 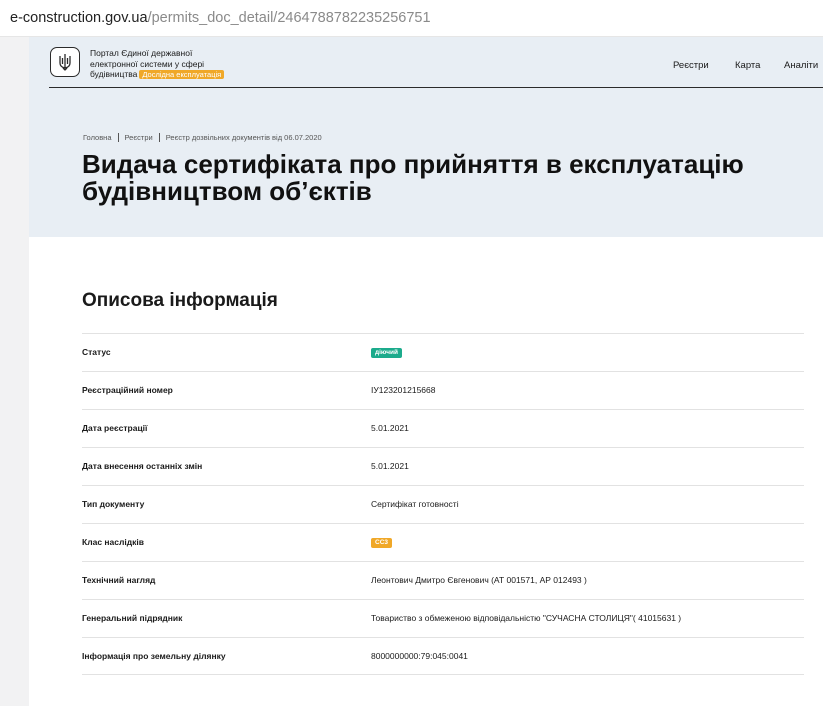 What do you see at coordinates (443, 466) in the screenshot?
I see `info-row-last-change-date: Дата внесення останніх змін 5.01.2021` at bounding box center [443, 466].